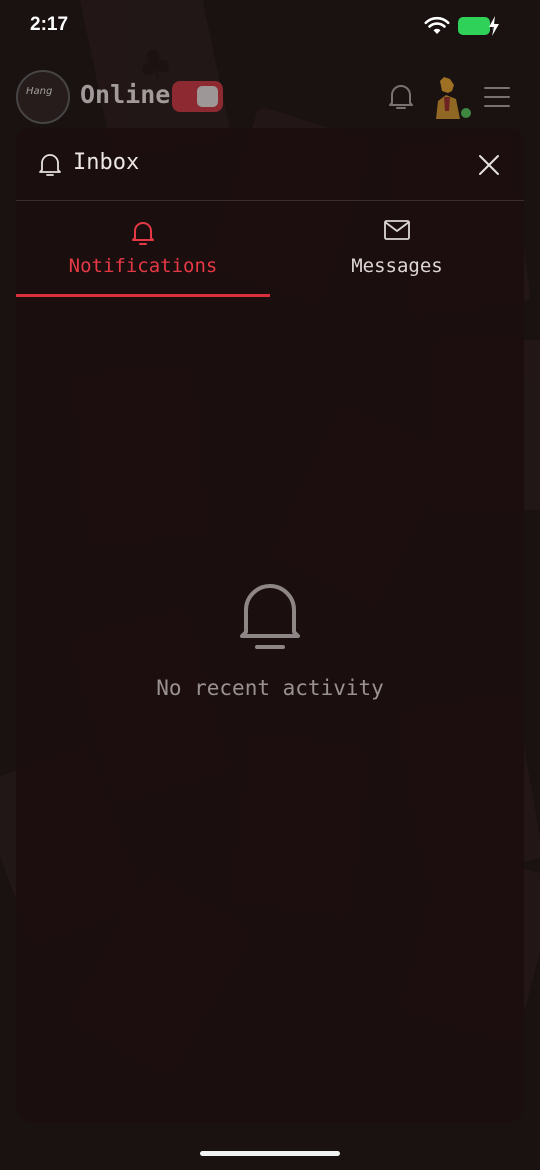  Describe the element at coordinates (494, 26) in the screenshot. I see `charging-bolt-icon` at that location.